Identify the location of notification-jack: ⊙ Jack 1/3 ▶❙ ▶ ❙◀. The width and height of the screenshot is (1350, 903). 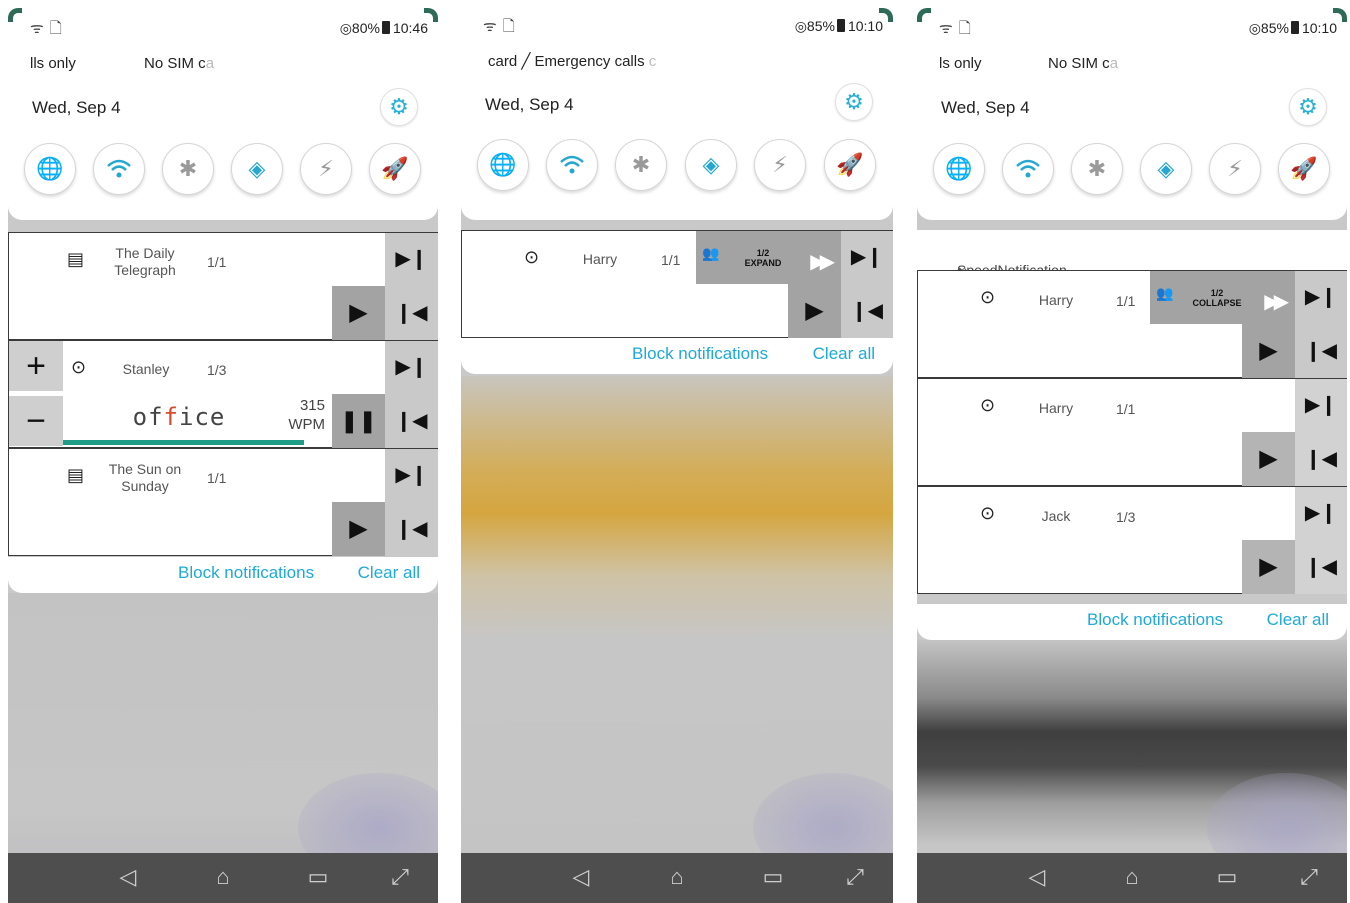
(1132, 540).